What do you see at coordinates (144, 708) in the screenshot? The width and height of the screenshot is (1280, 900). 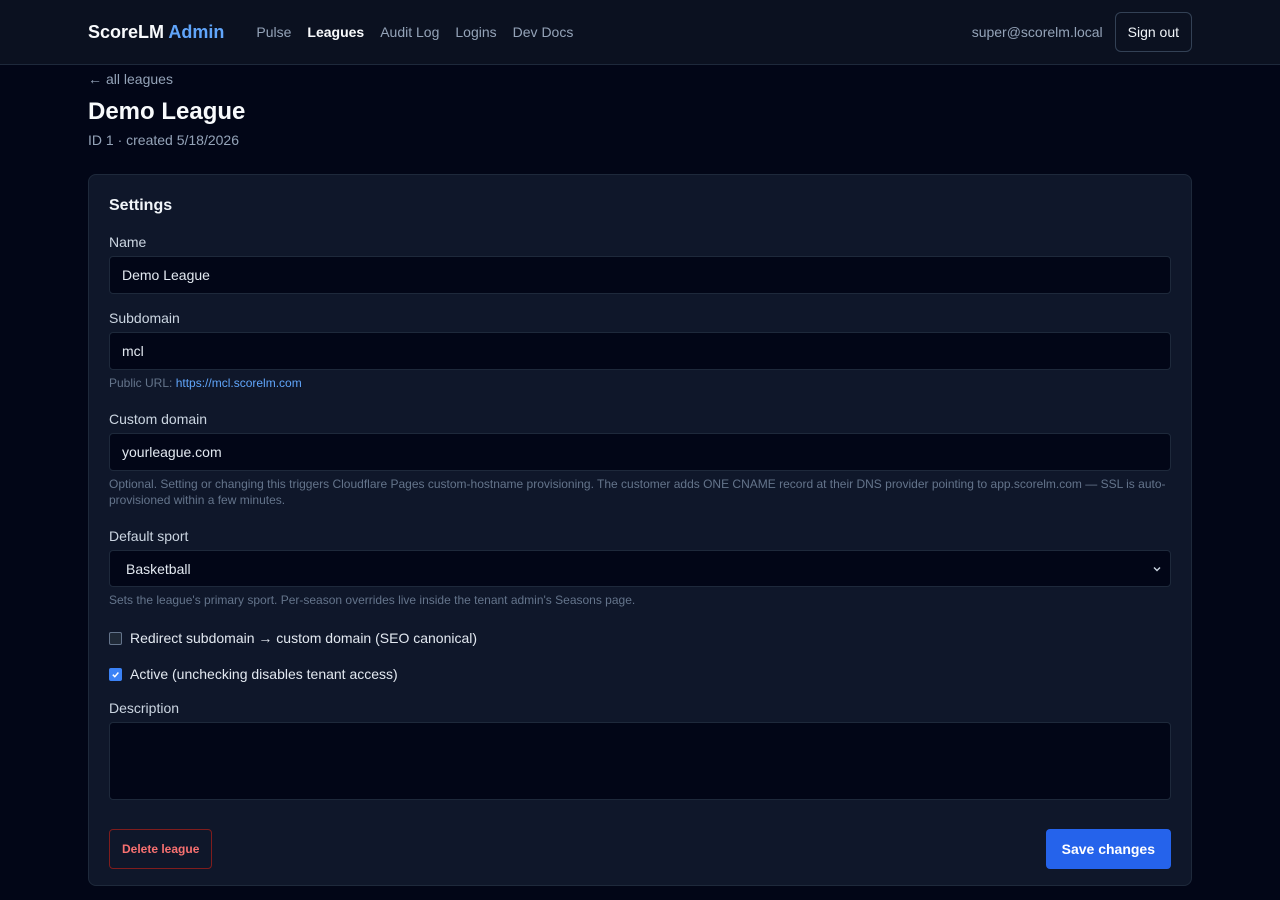 I see `description-label: Description` at bounding box center [144, 708].